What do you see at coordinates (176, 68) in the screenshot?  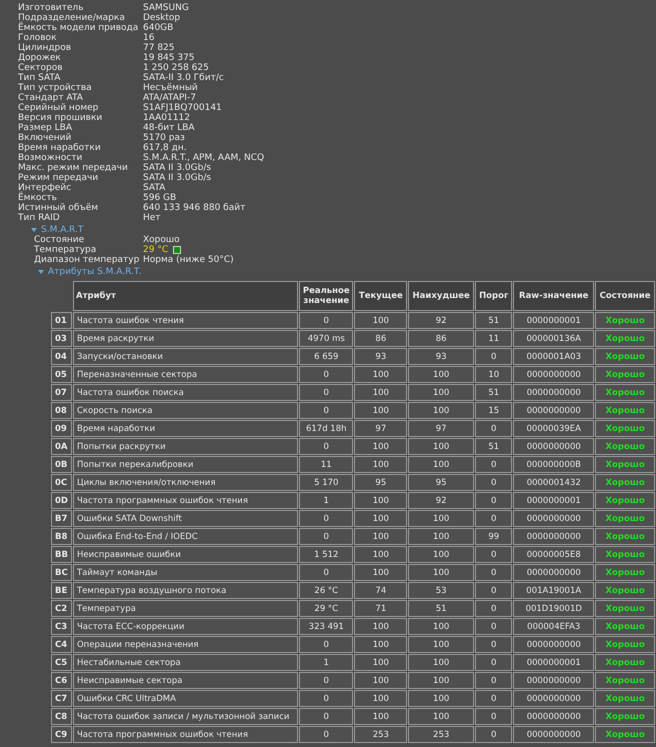 I see `property-value: 1 250 258 625` at bounding box center [176, 68].